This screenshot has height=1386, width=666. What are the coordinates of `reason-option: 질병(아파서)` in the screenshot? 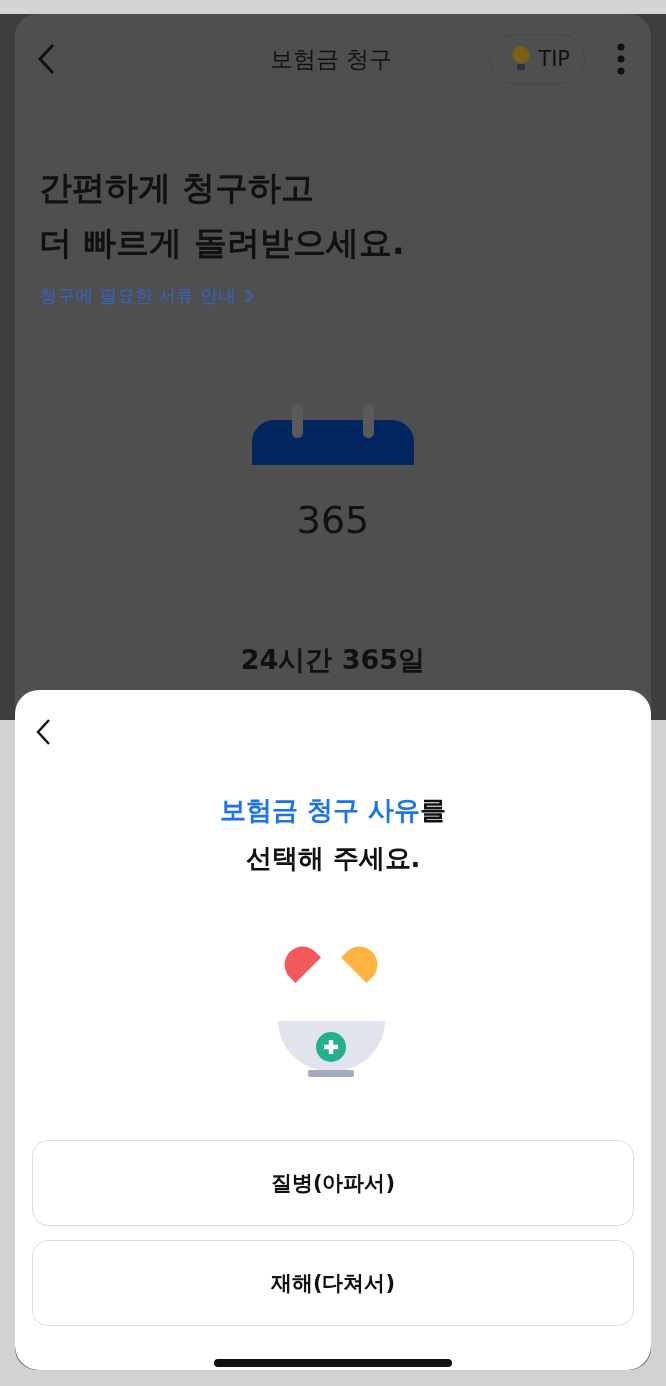 It's located at (333, 1183).